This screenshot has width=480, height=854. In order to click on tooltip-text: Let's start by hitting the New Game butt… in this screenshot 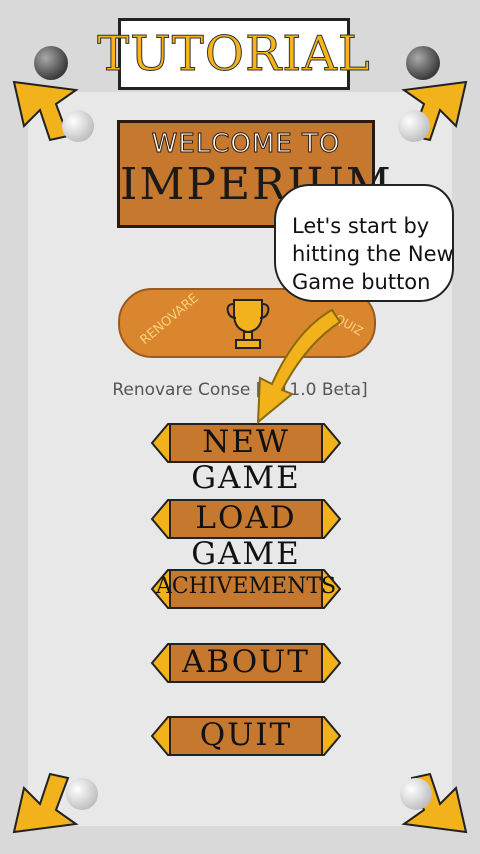, I will do `click(373, 254)`.